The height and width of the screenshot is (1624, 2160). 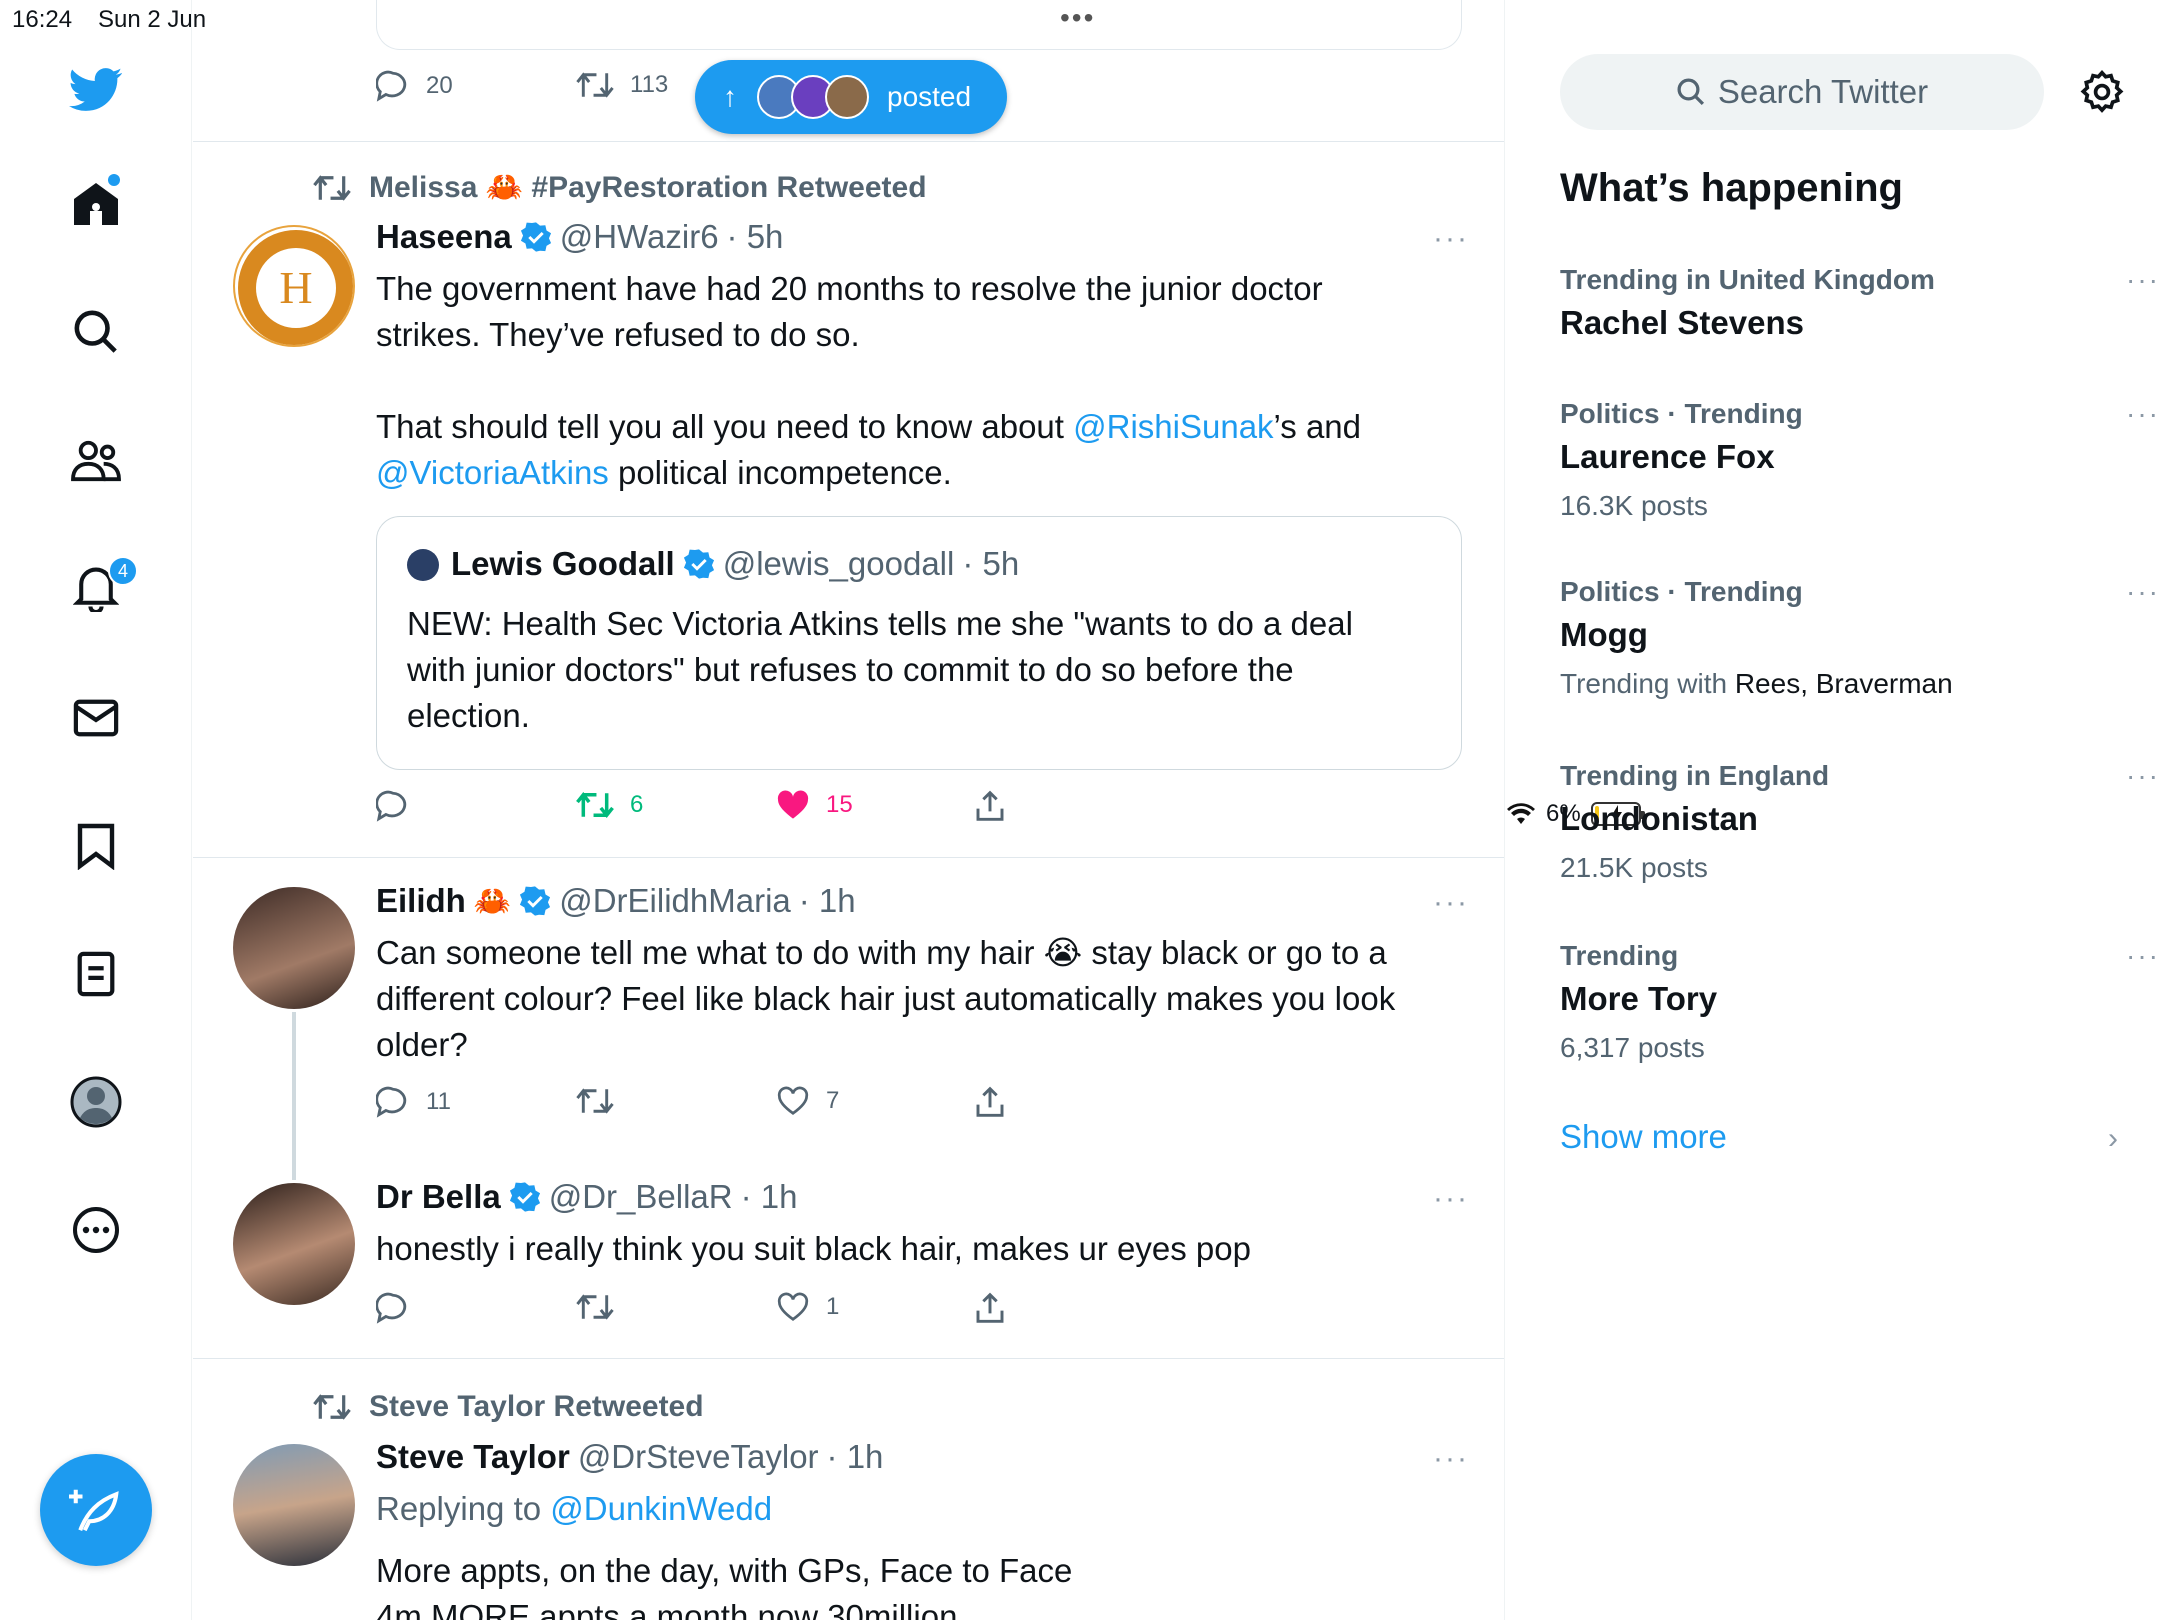 I want to click on more-circle-icon, so click(x=96, y=1230).